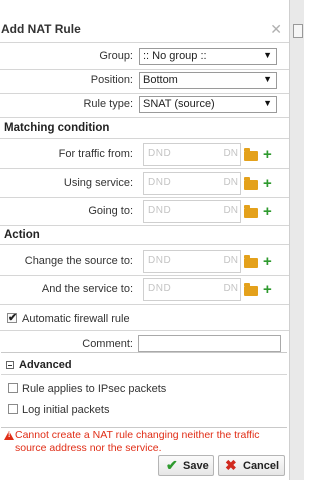 Image resolution: width=320 pixels, height=480 pixels. What do you see at coordinates (160, 80) in the screenshot?
I see `position-select-value: Bottom` at bounding box center [160, 80].